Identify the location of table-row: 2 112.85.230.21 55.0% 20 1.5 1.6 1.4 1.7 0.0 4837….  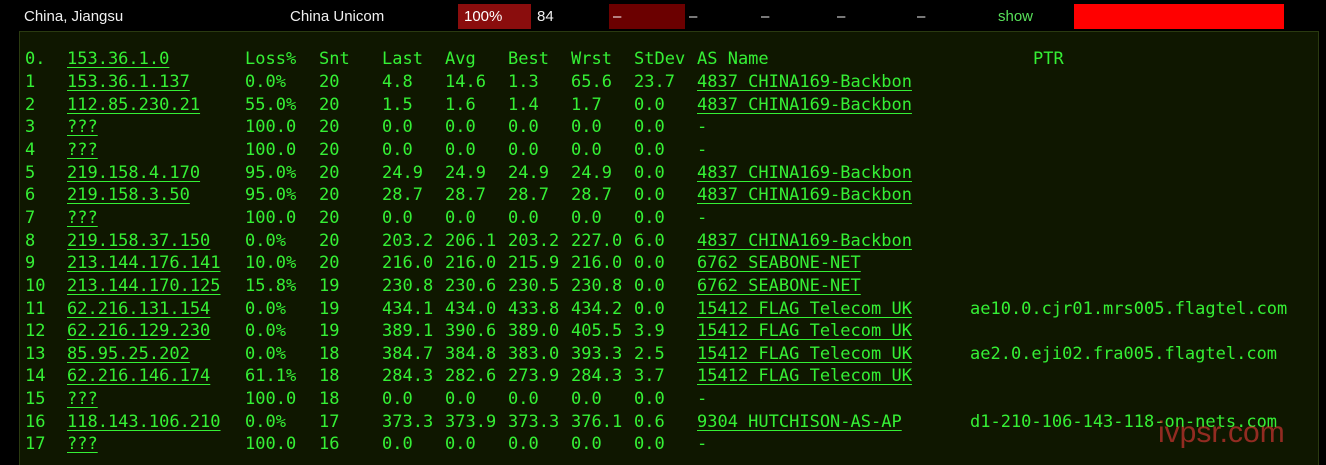
(670, 105).